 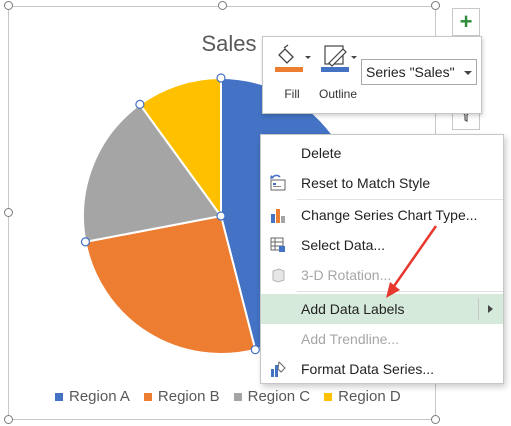 I want to click on chart-elements-button: +, so click(x=466, y=22).